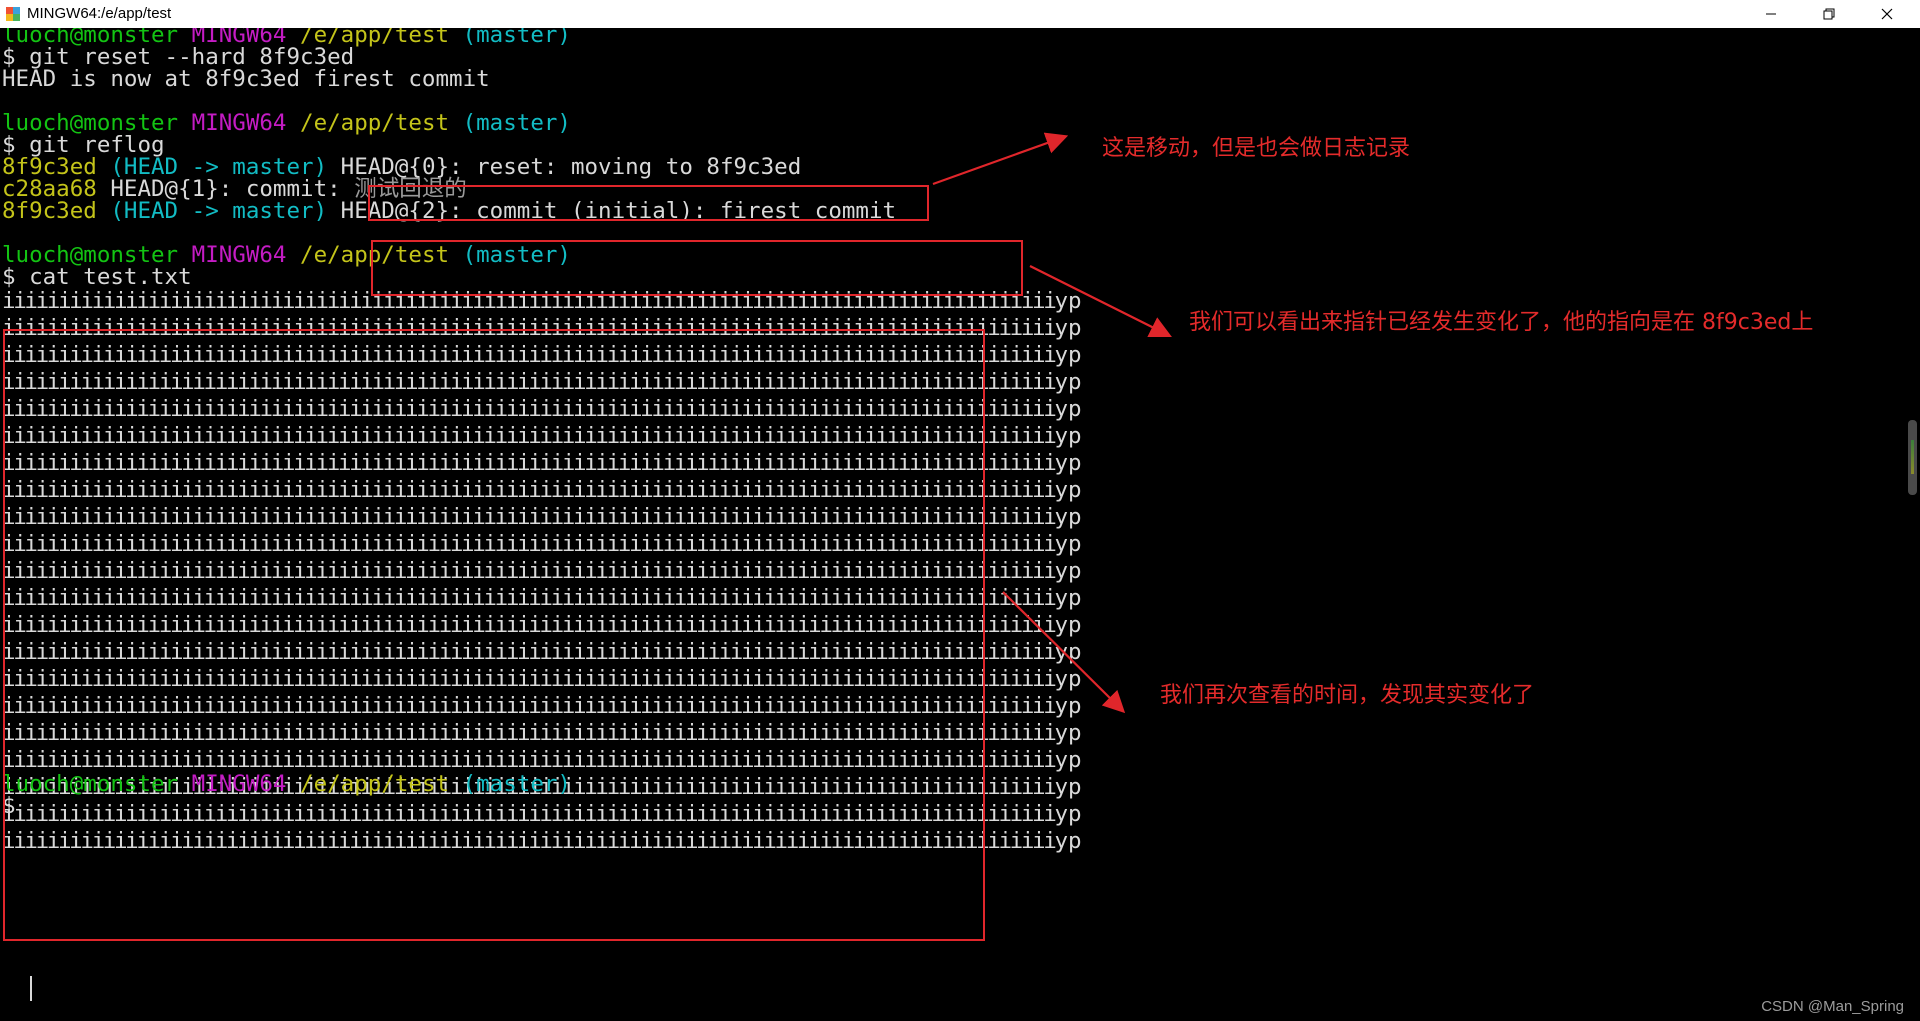 The image size is (1920, 1021). Describe the element at coordinates (1501, 322) in the screenshot. I see `annotation-text: 我们可以看出来指针已经发生变化了，他的指向是在 8f9c3ed上` at that location.